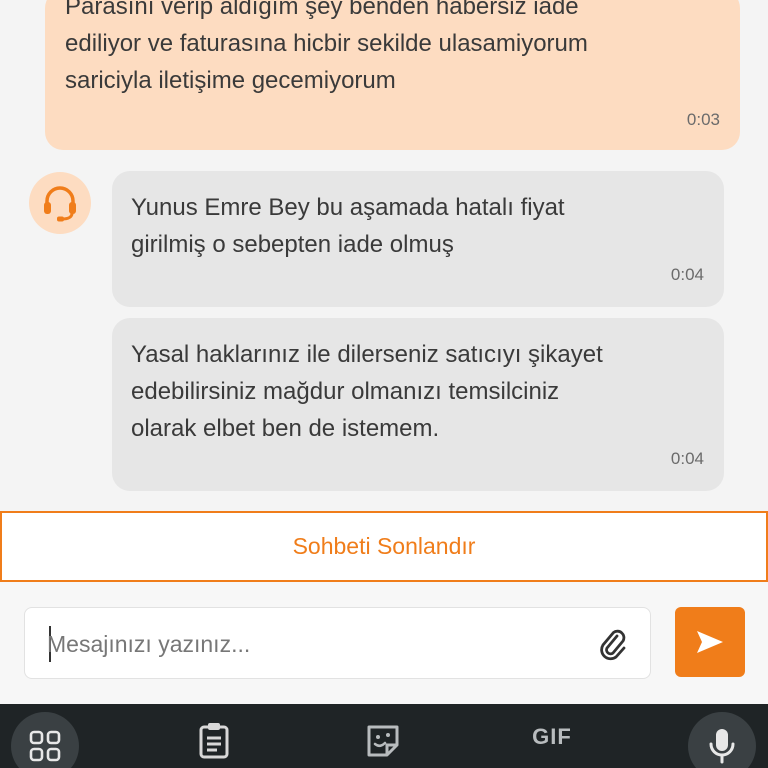 The width and height of the screenshot is (768, 768). I want to click on message-input, so click(312, 644).